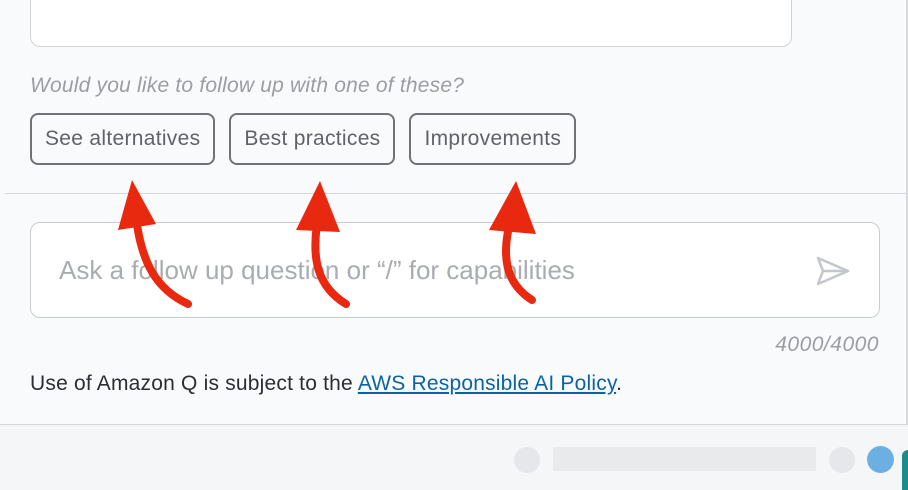  Describe the element at coordinates (454, 460) in the screenshot. I see `status-bar` at that location.